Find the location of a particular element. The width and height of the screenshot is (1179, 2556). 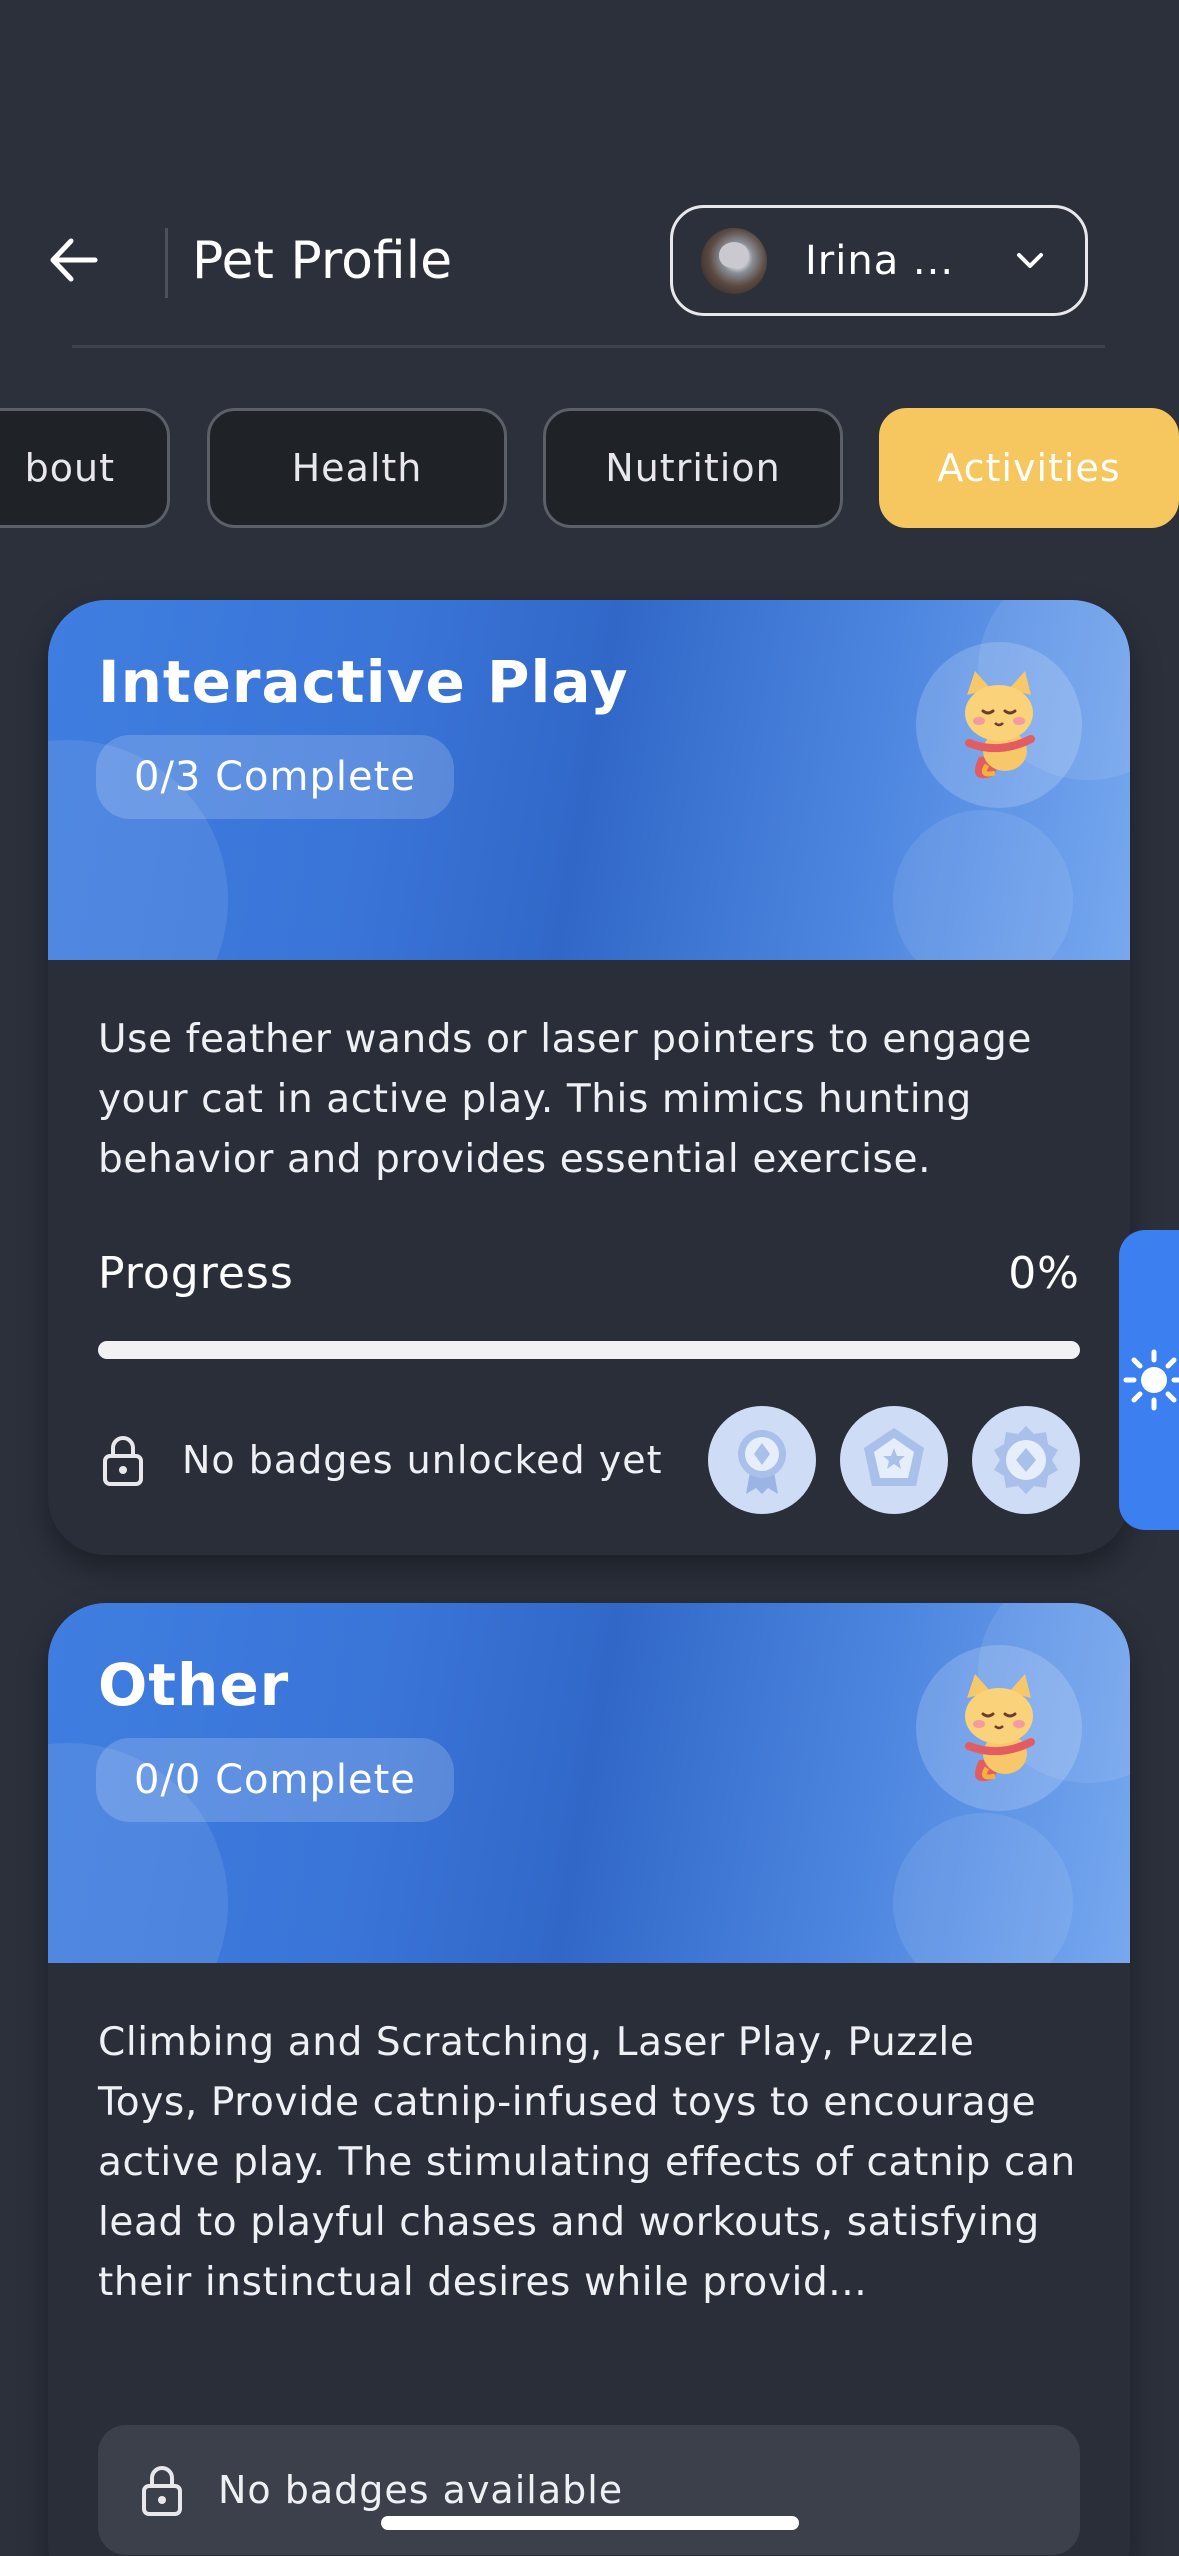

activity-card-banner: Other 0/0 Complete is located at coordinates (589, 1783).